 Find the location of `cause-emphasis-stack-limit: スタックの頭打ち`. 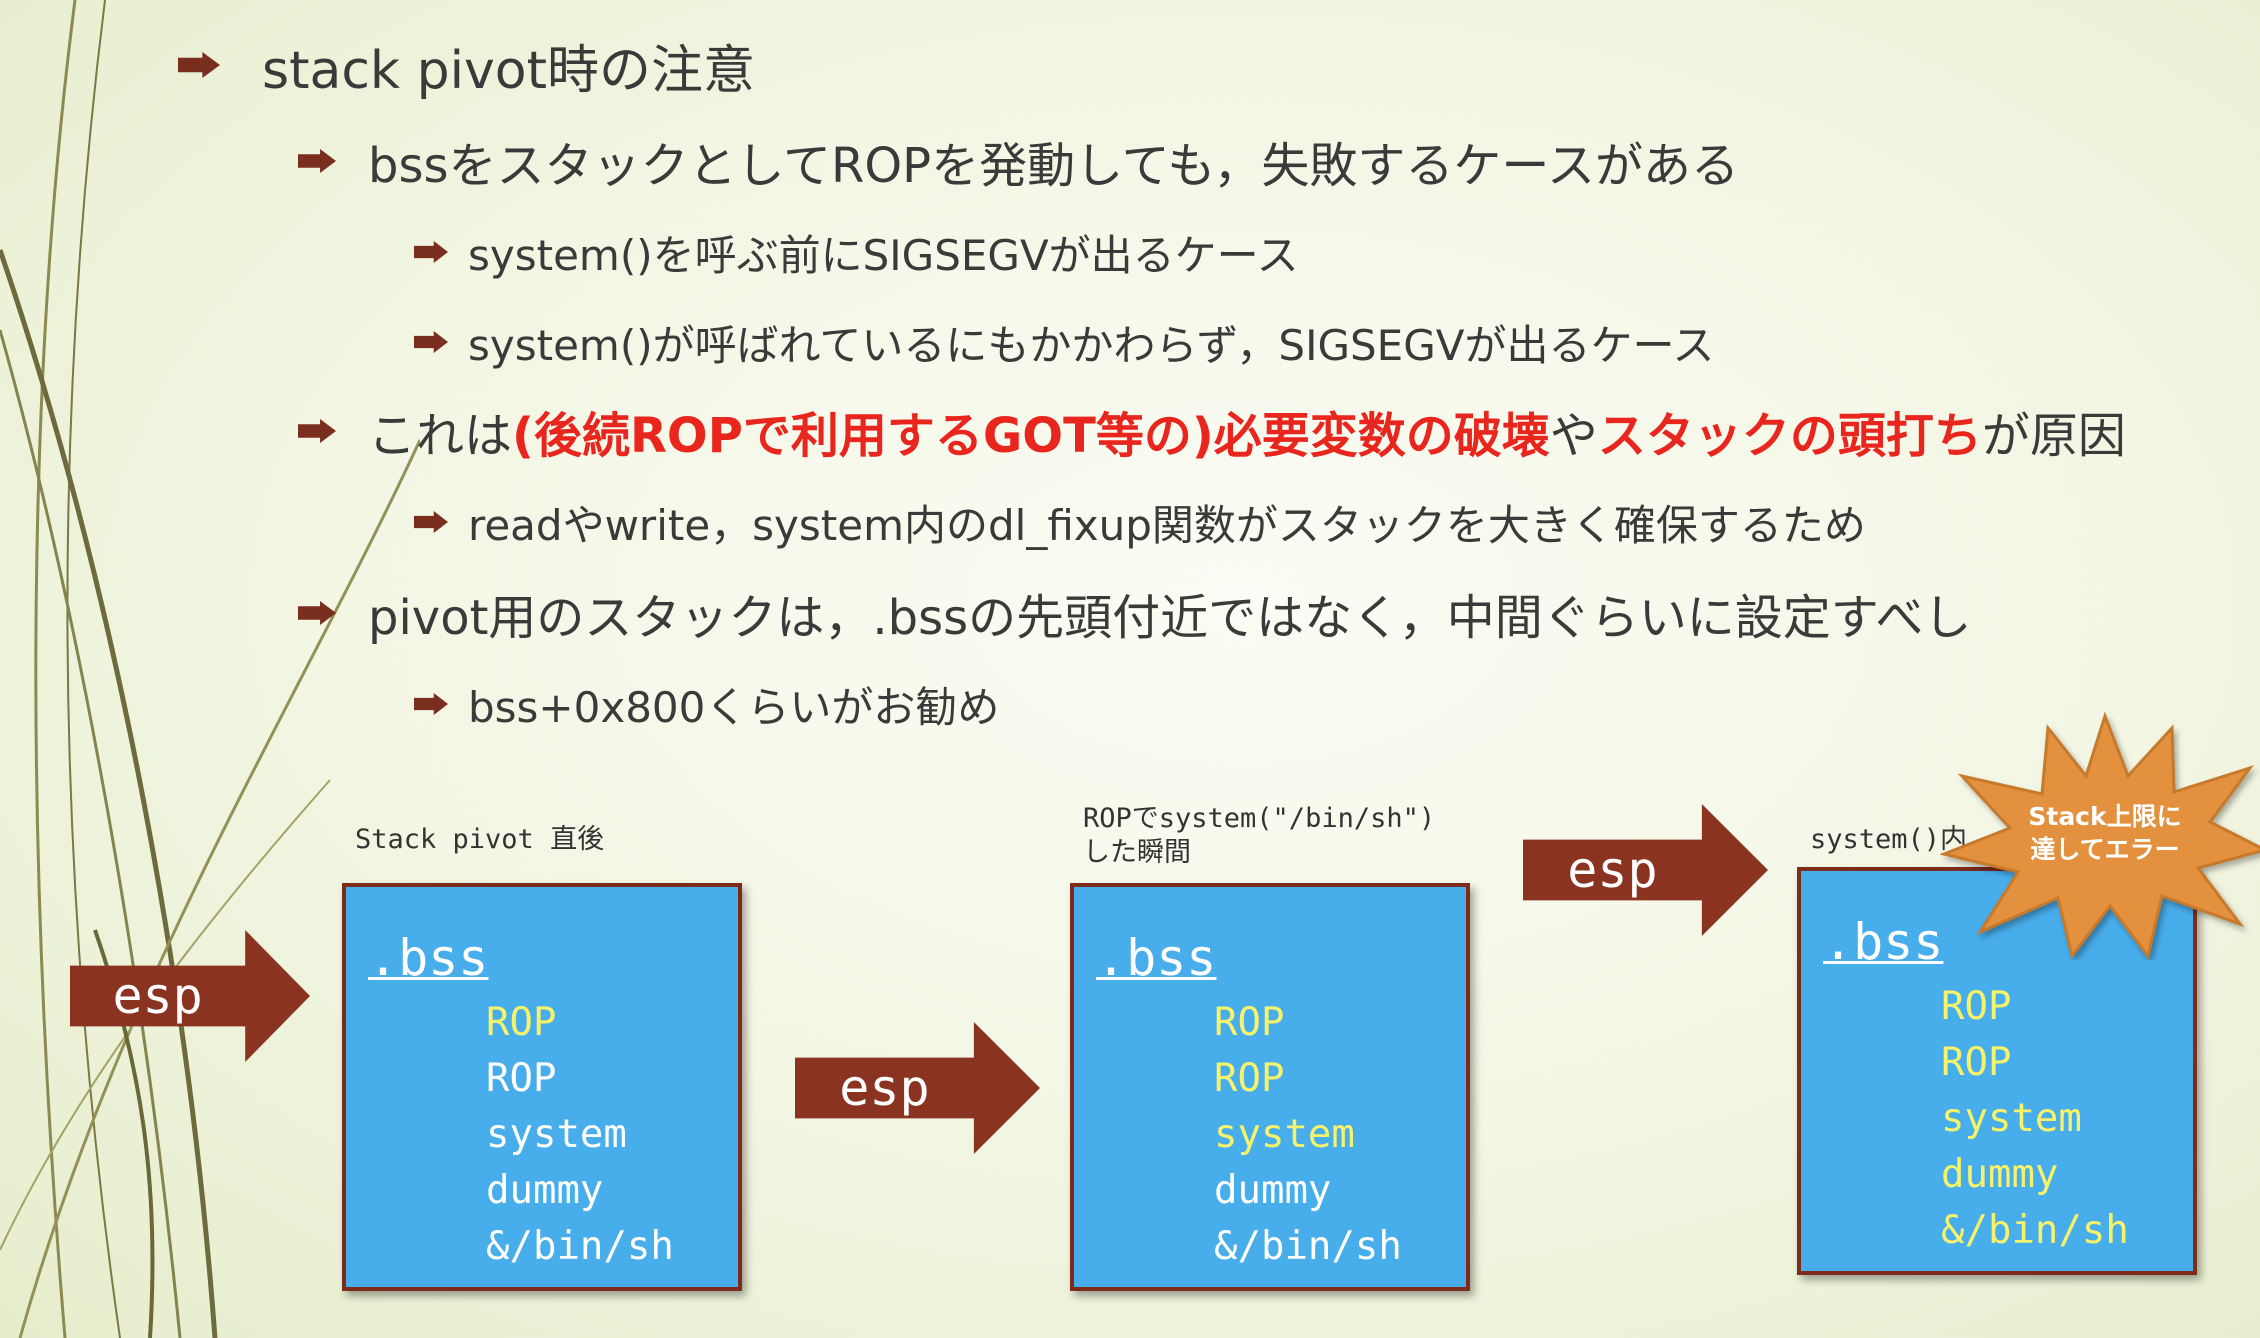

cause-emphasis-stack-limit: スタックの頭打ち is located at coordinates (1789, 436).